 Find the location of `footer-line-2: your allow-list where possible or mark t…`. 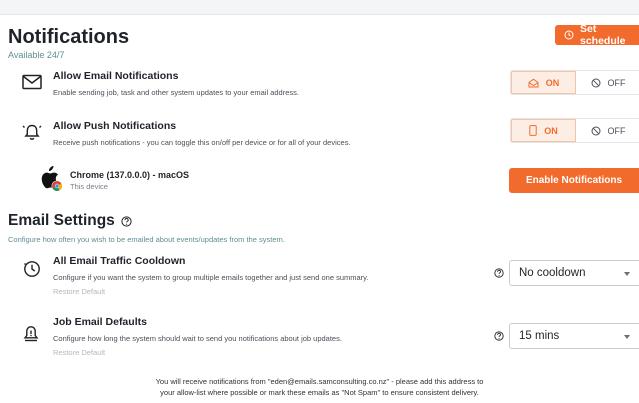

footer-line-2: your allow-list where possible or mark t… is located at coordinates (319, 392).